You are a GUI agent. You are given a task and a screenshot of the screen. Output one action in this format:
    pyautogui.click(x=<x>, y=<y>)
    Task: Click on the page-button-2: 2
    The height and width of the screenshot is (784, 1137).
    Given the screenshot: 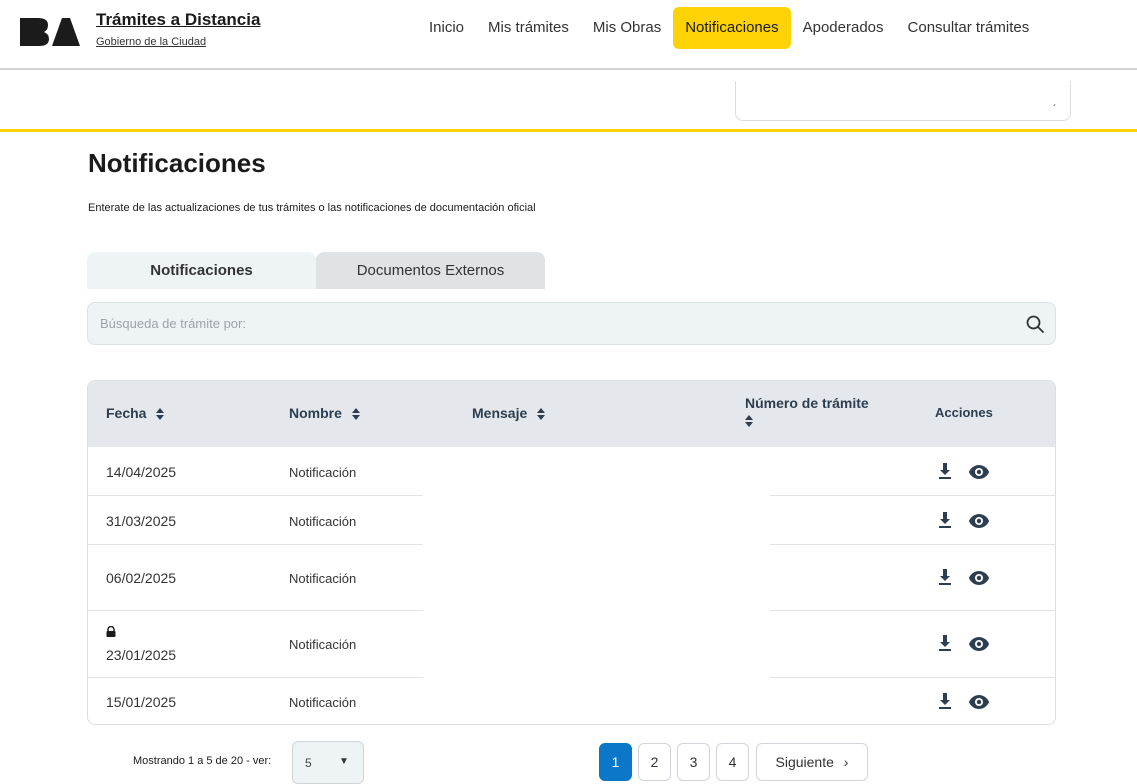 What is the action you would take?
    pyautogui.click(x=654, y=762)
    